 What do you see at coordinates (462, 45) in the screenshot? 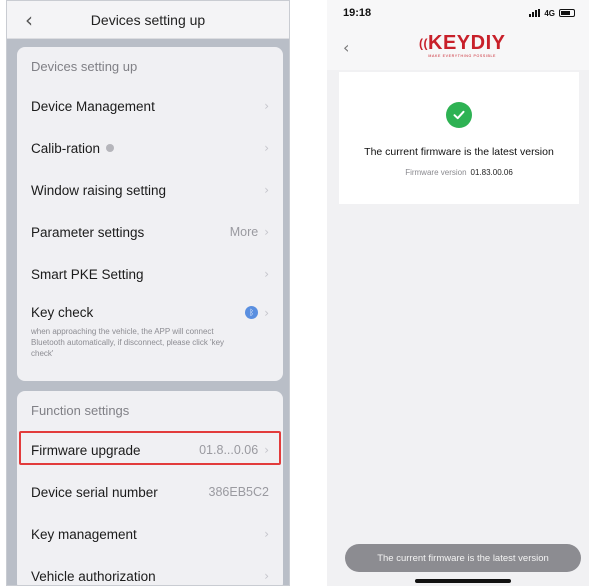
I see `keydiy-logo: ((KEYDIY MAKE EVERYTHING POSSIBLE` at bounding box center [462, 45].